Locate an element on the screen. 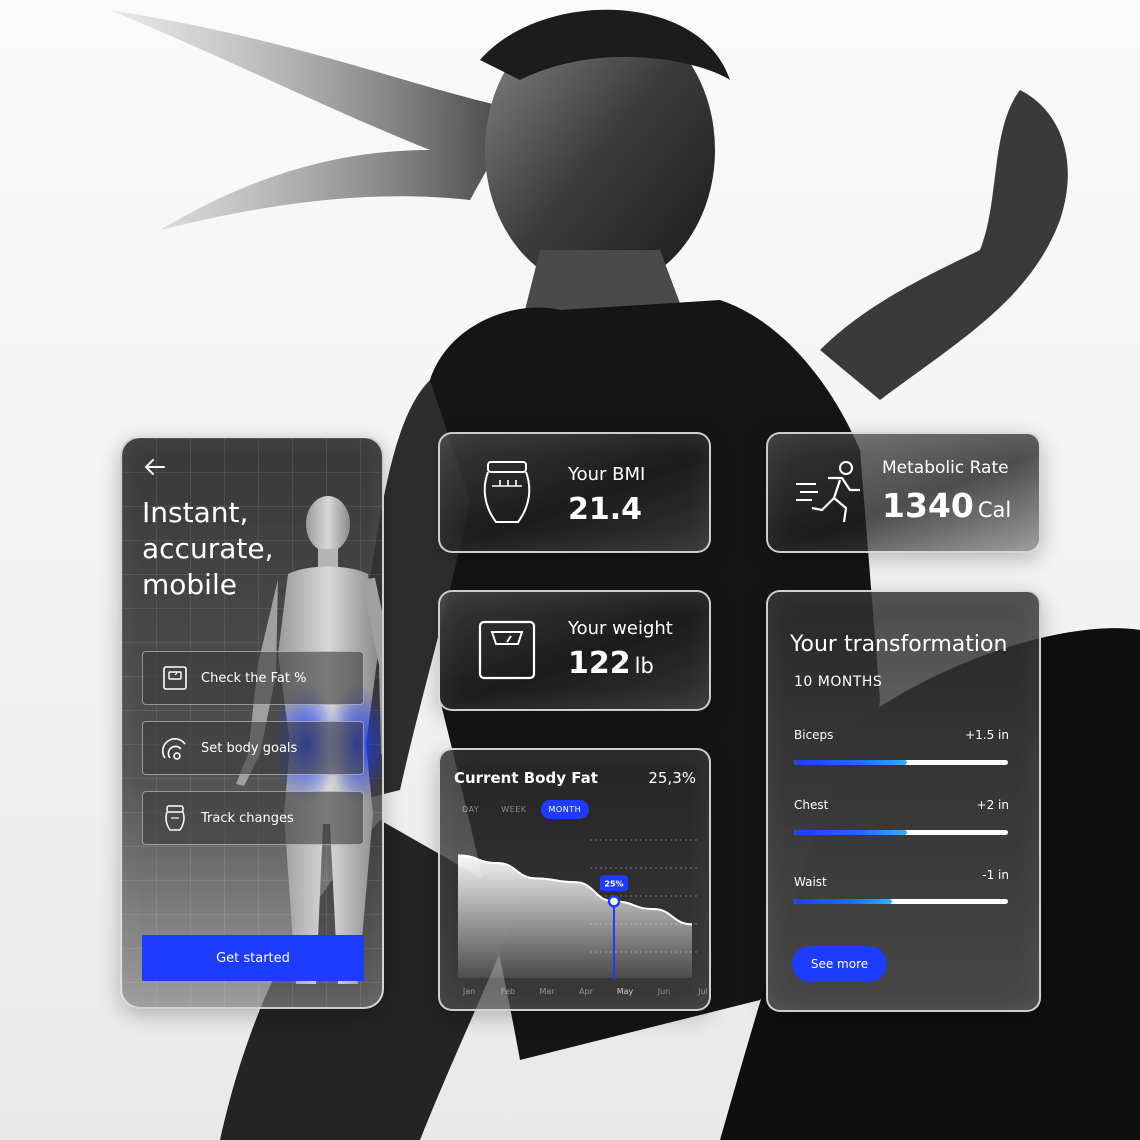 This screenshot has height=1140, width=1140. option-set-goals: Set body goals is located at coordinates (253, 748).